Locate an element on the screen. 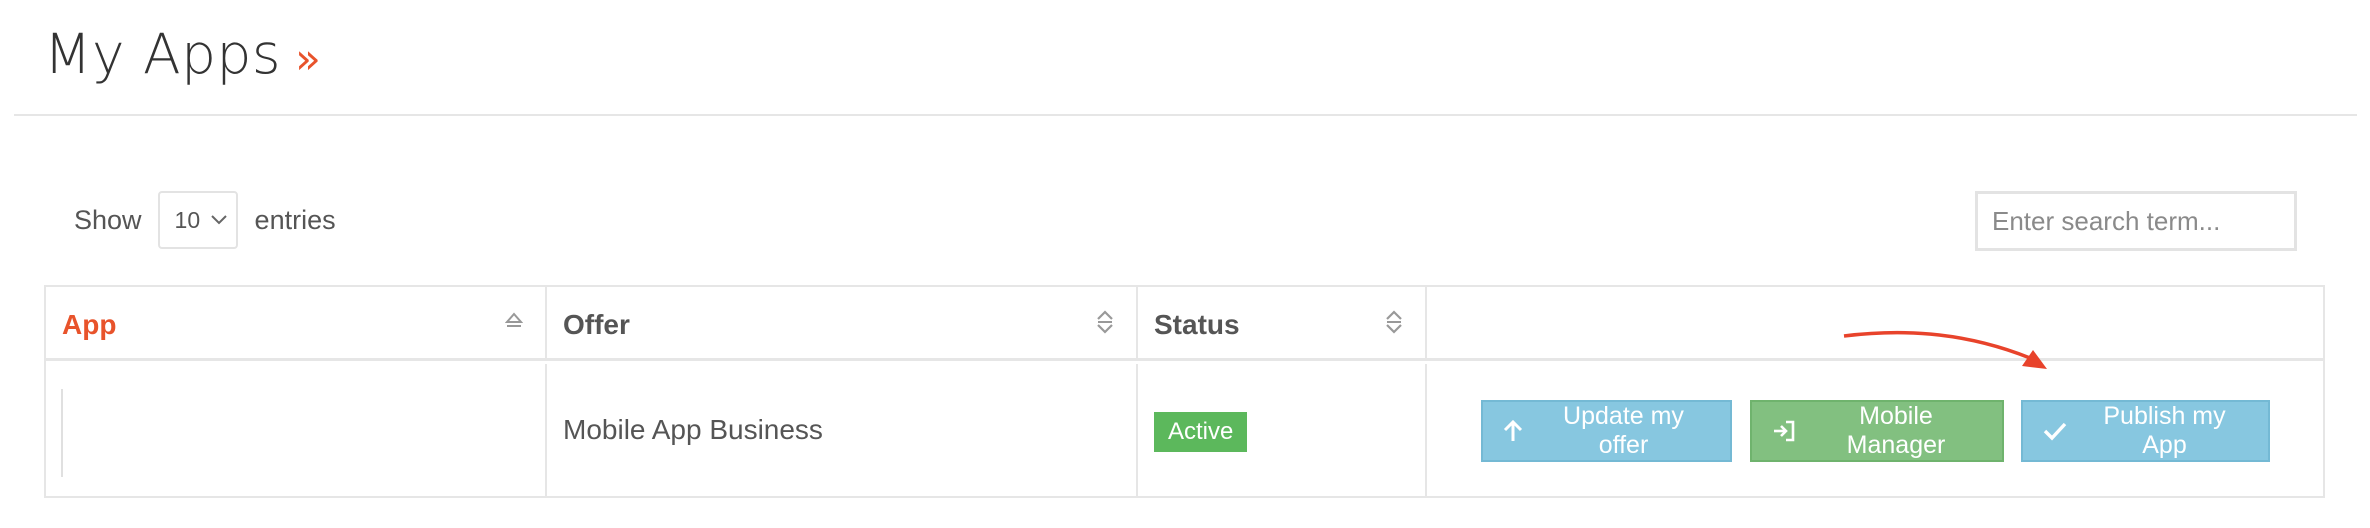  entries-label: entries is located at coordinates (295, 219).